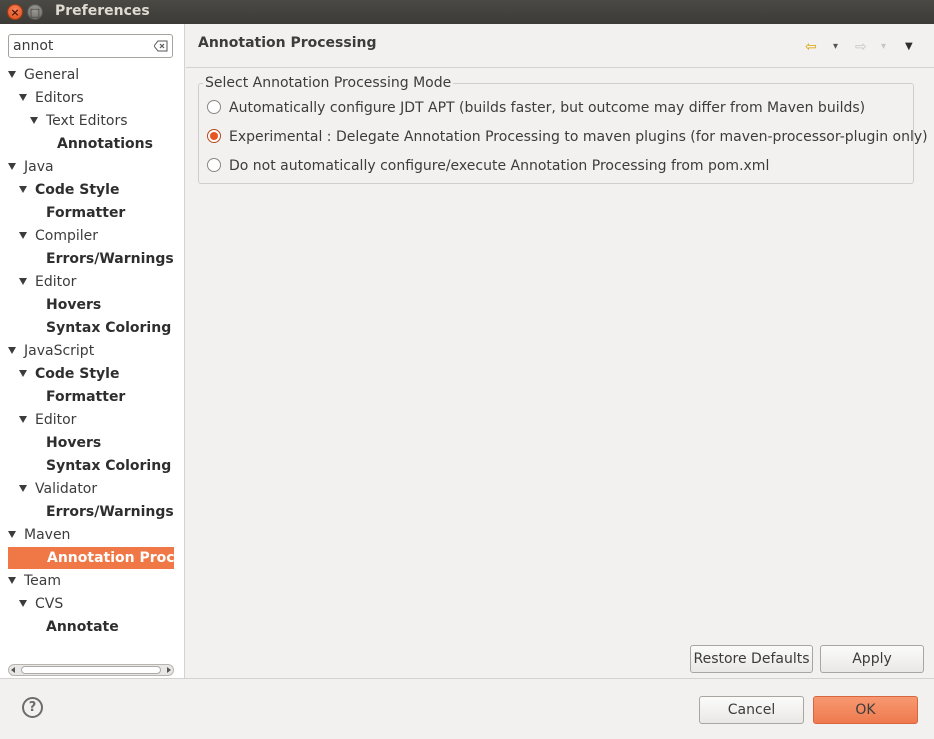 This screenshot has height=739, width=934. I want to click on tree-item-label: Editors, so click(59, 98).